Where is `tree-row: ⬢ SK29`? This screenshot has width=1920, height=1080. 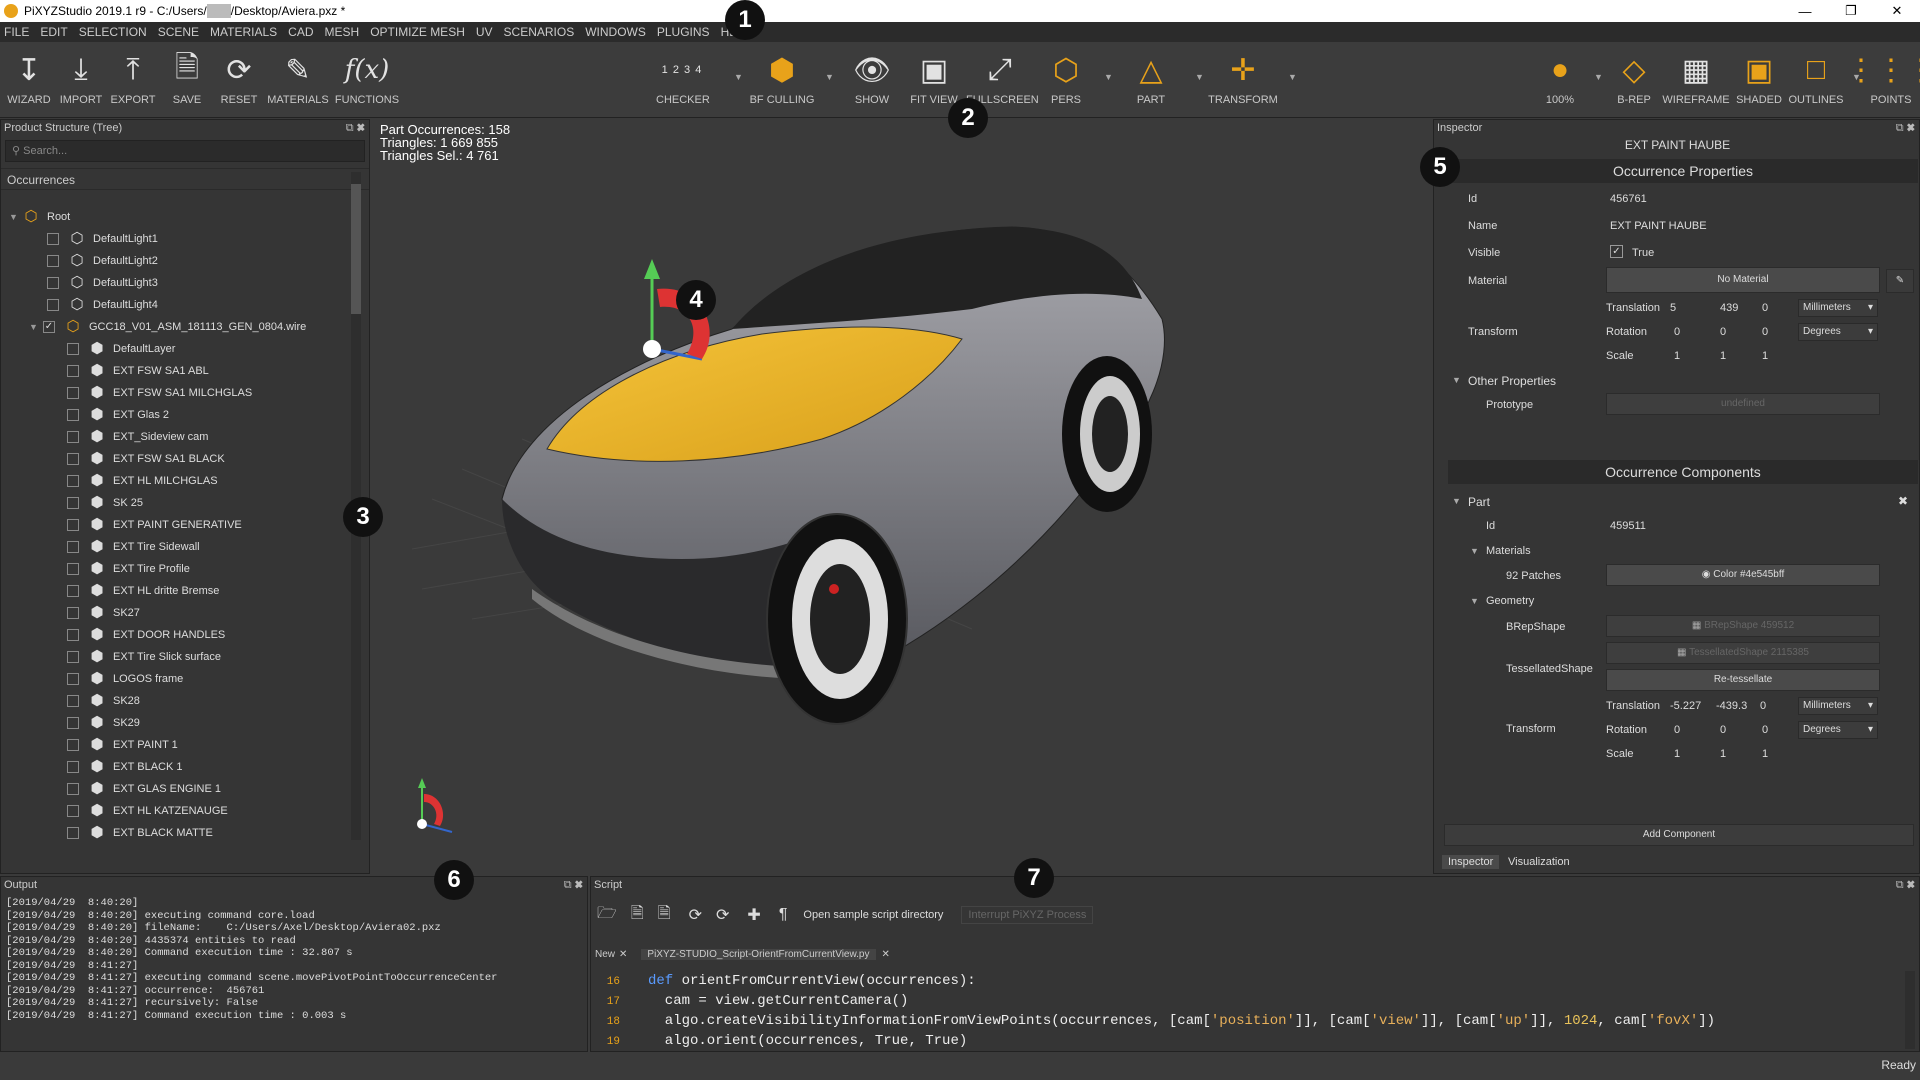 tree-row: ⬢ SK29 is located at coordinates (103, 723).